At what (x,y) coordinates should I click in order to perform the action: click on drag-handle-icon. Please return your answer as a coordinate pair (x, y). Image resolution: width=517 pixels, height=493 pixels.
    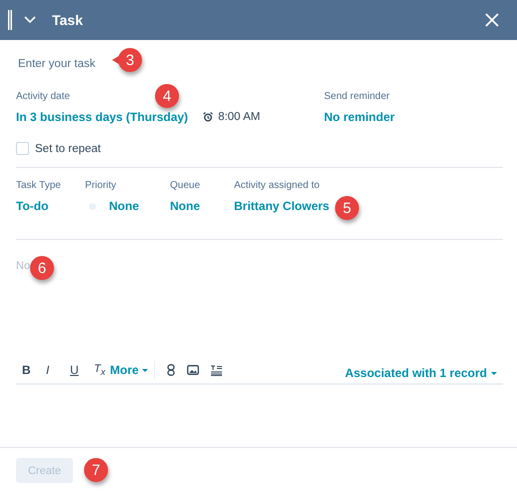
    Looking at the image, I should click on (10, 20).